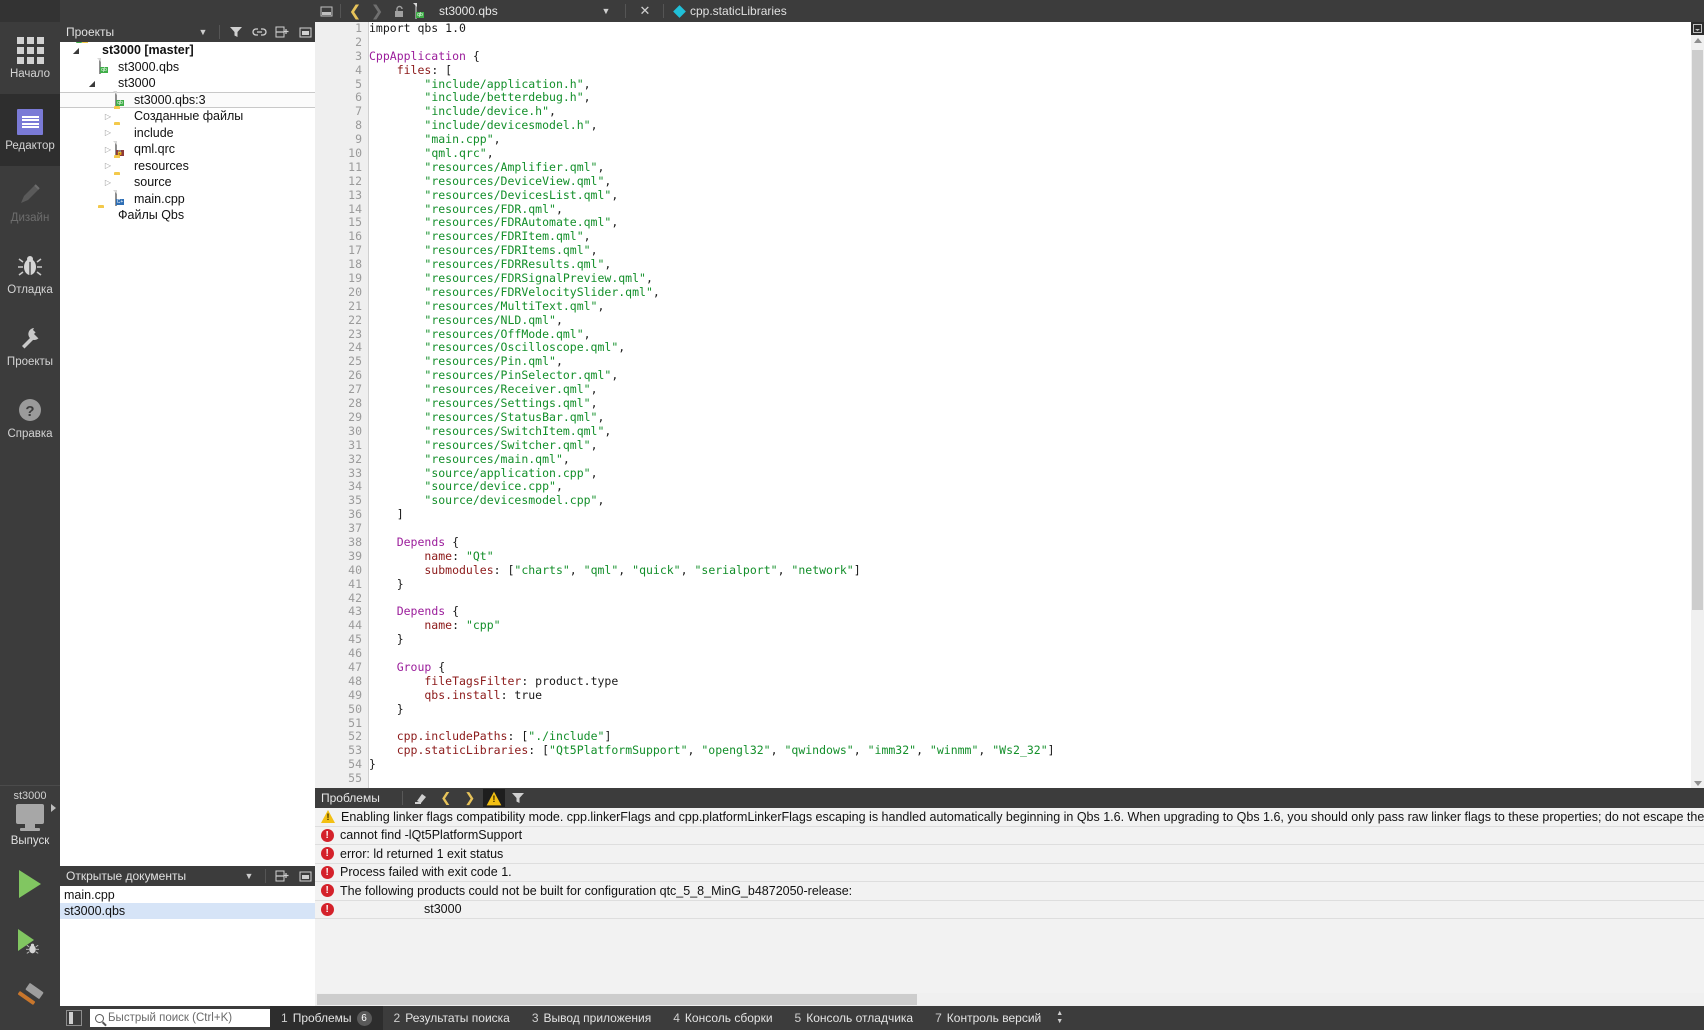 The height and width of the screenshot is (1030, 1704). Describe the element at coordinates (187, 67) in the screenshot. I see `tree-item: qb st3000.qbs` at that location.